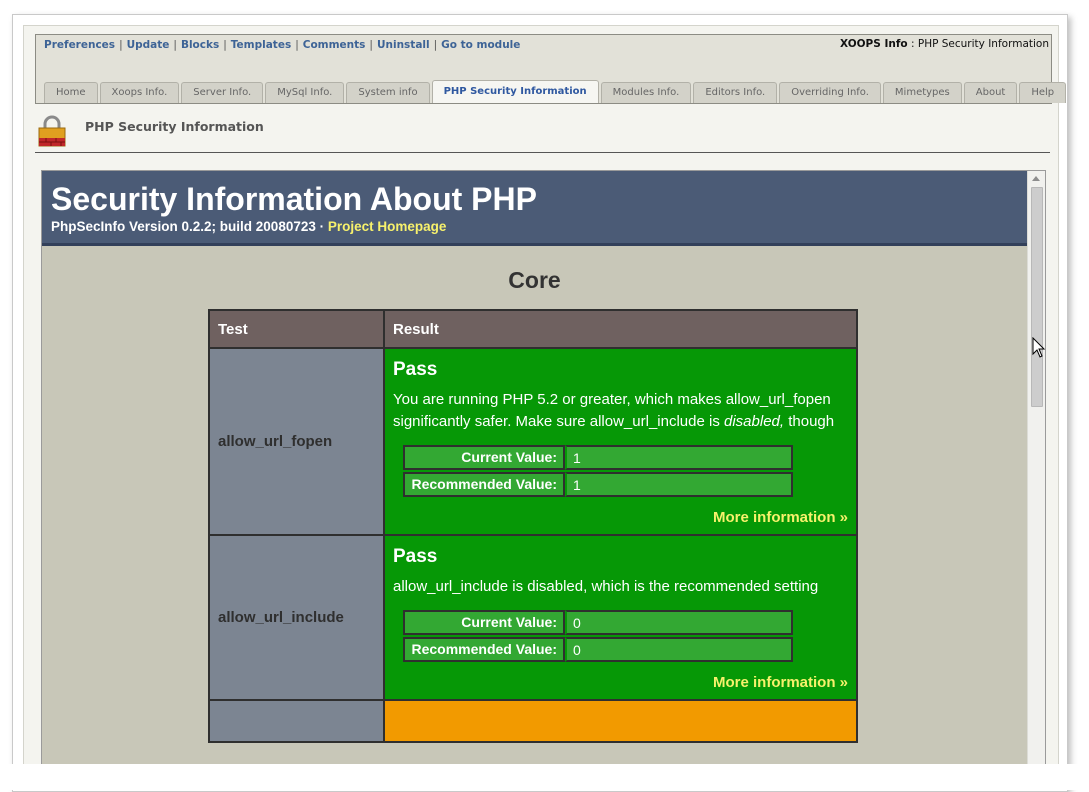 This screenshot has height=792, width=1089. I want to click on vertical-scrollbar, so click(1036, 479).